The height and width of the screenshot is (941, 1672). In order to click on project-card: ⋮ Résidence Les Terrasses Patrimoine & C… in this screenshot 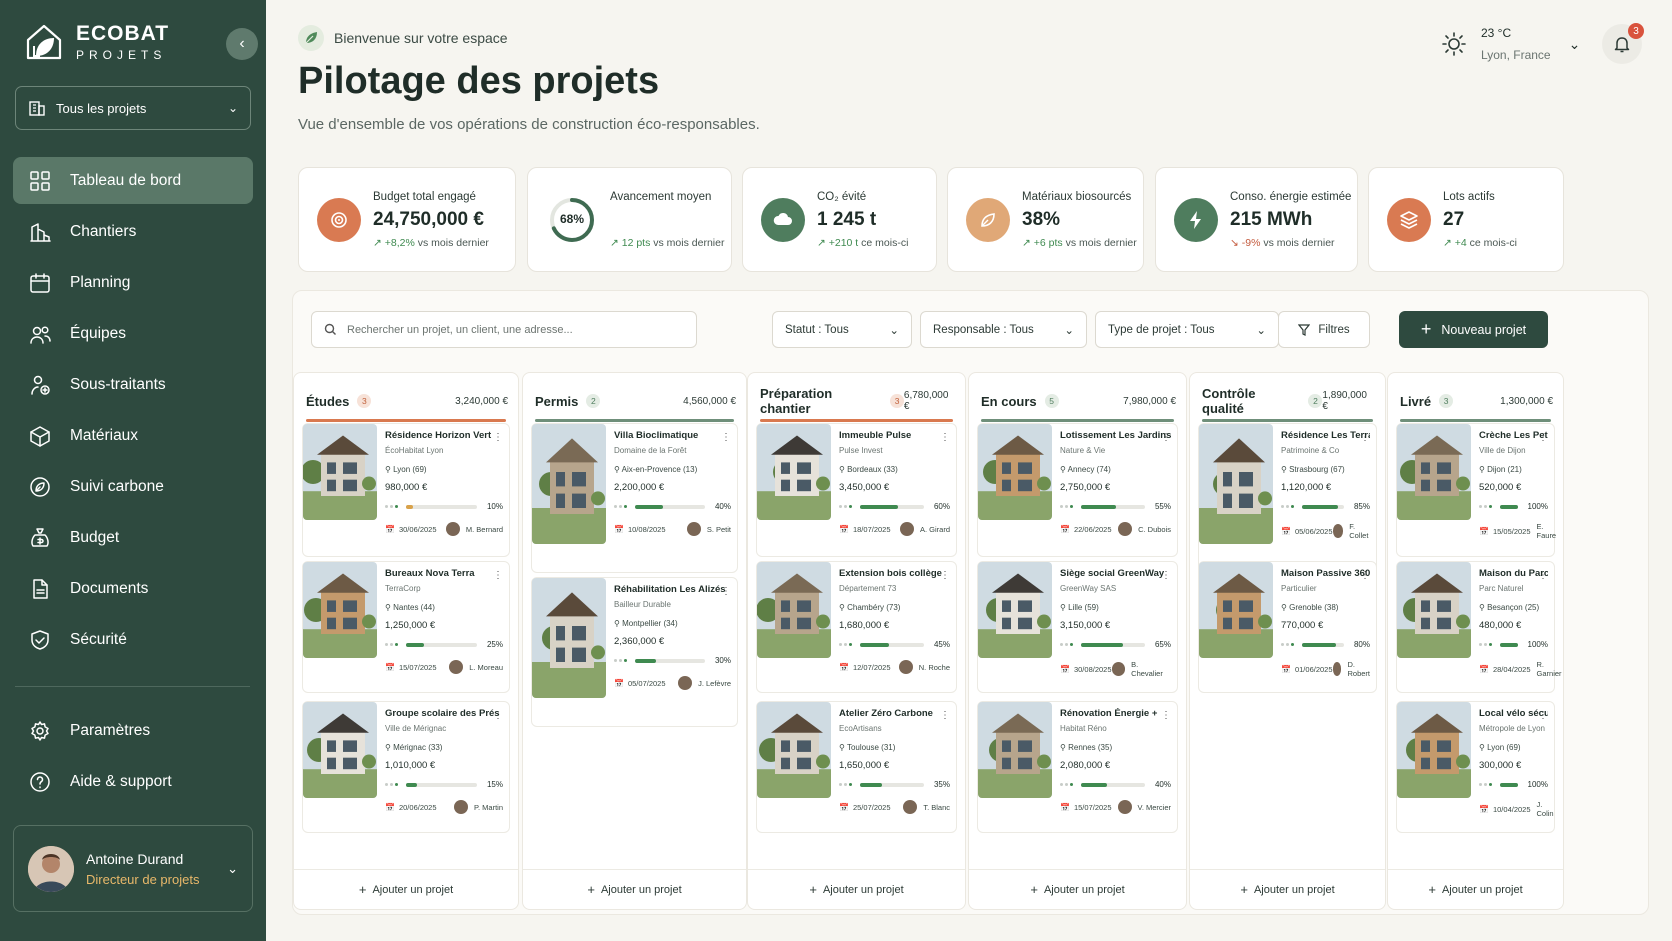, I will do `click(1287, 501)`.